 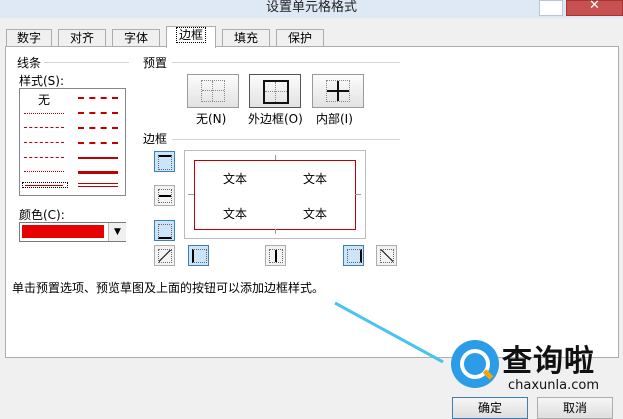 I want to click on close-button: ✕, so click(x=594, y=8).